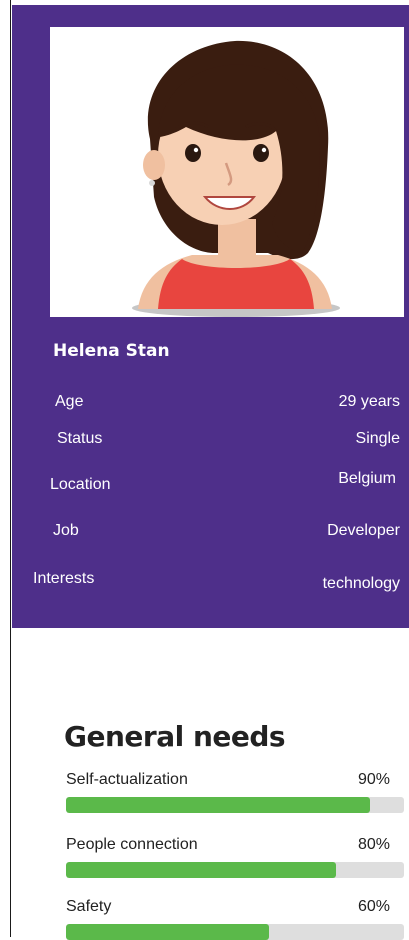  Describe the element at coordinates (373, 844) in the screenshot. I see `need-percent: 80%` at that location.